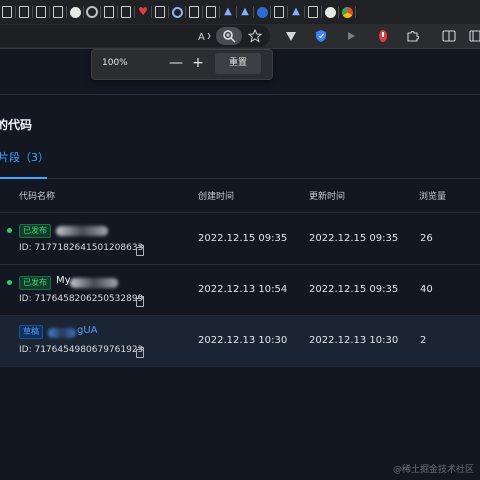 This screenshot has width=480, height=480. What do you see at coordinates (16, 125) in the screenshot?
I see `page-title: 的代码` at bounding box center [16, 125].